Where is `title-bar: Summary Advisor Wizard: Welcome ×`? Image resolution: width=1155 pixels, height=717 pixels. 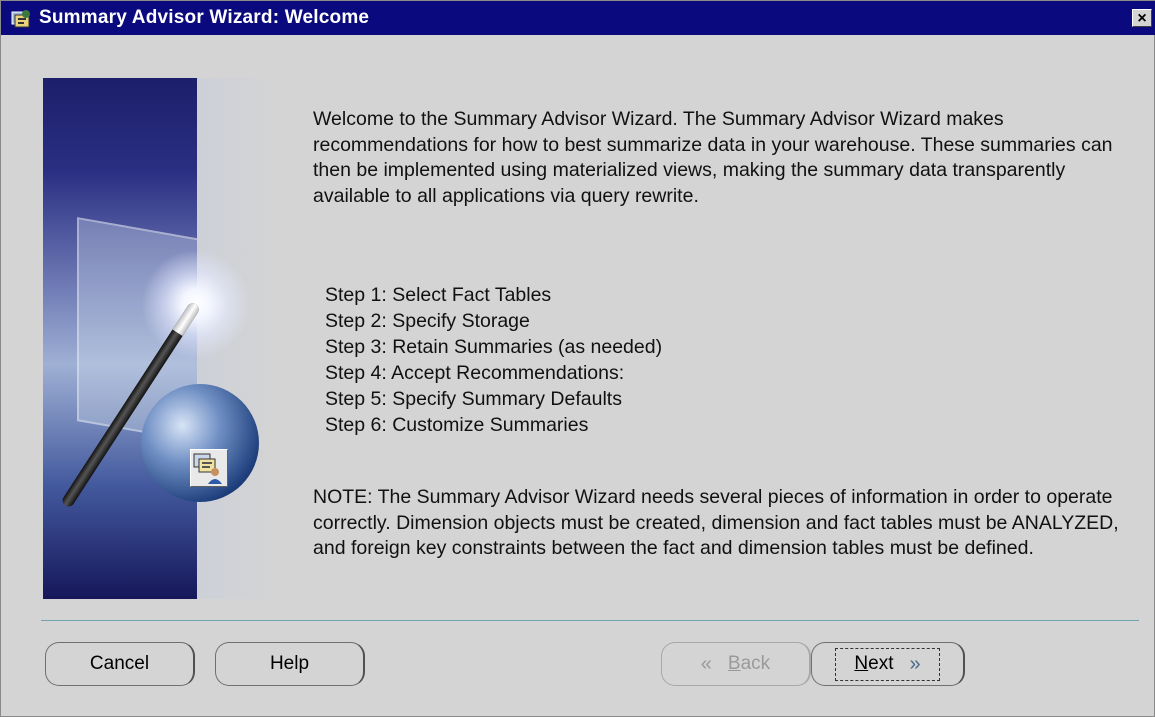 title-bar: Summary Advisor Wizard: Welcome × is located at coordinates (578, 18).